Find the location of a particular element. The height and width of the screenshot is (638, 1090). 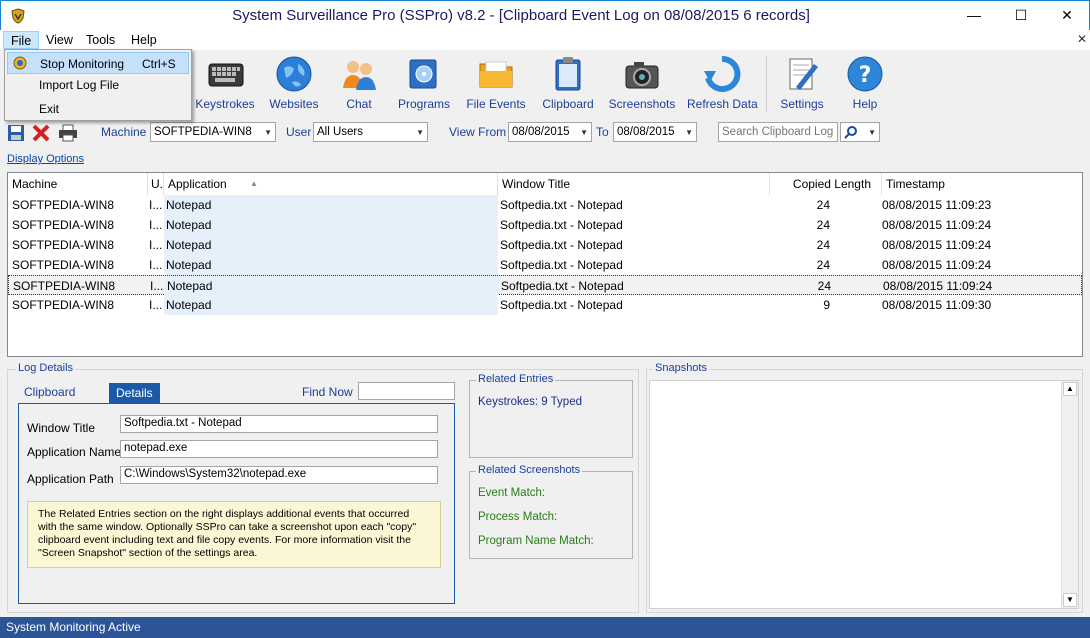

refresh-icon is located at coordinates (722, 73).